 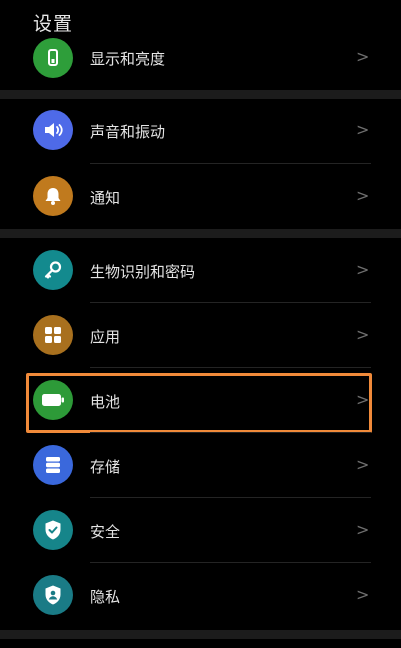 I want to click on bell-icon, so click(x=53, y=196).